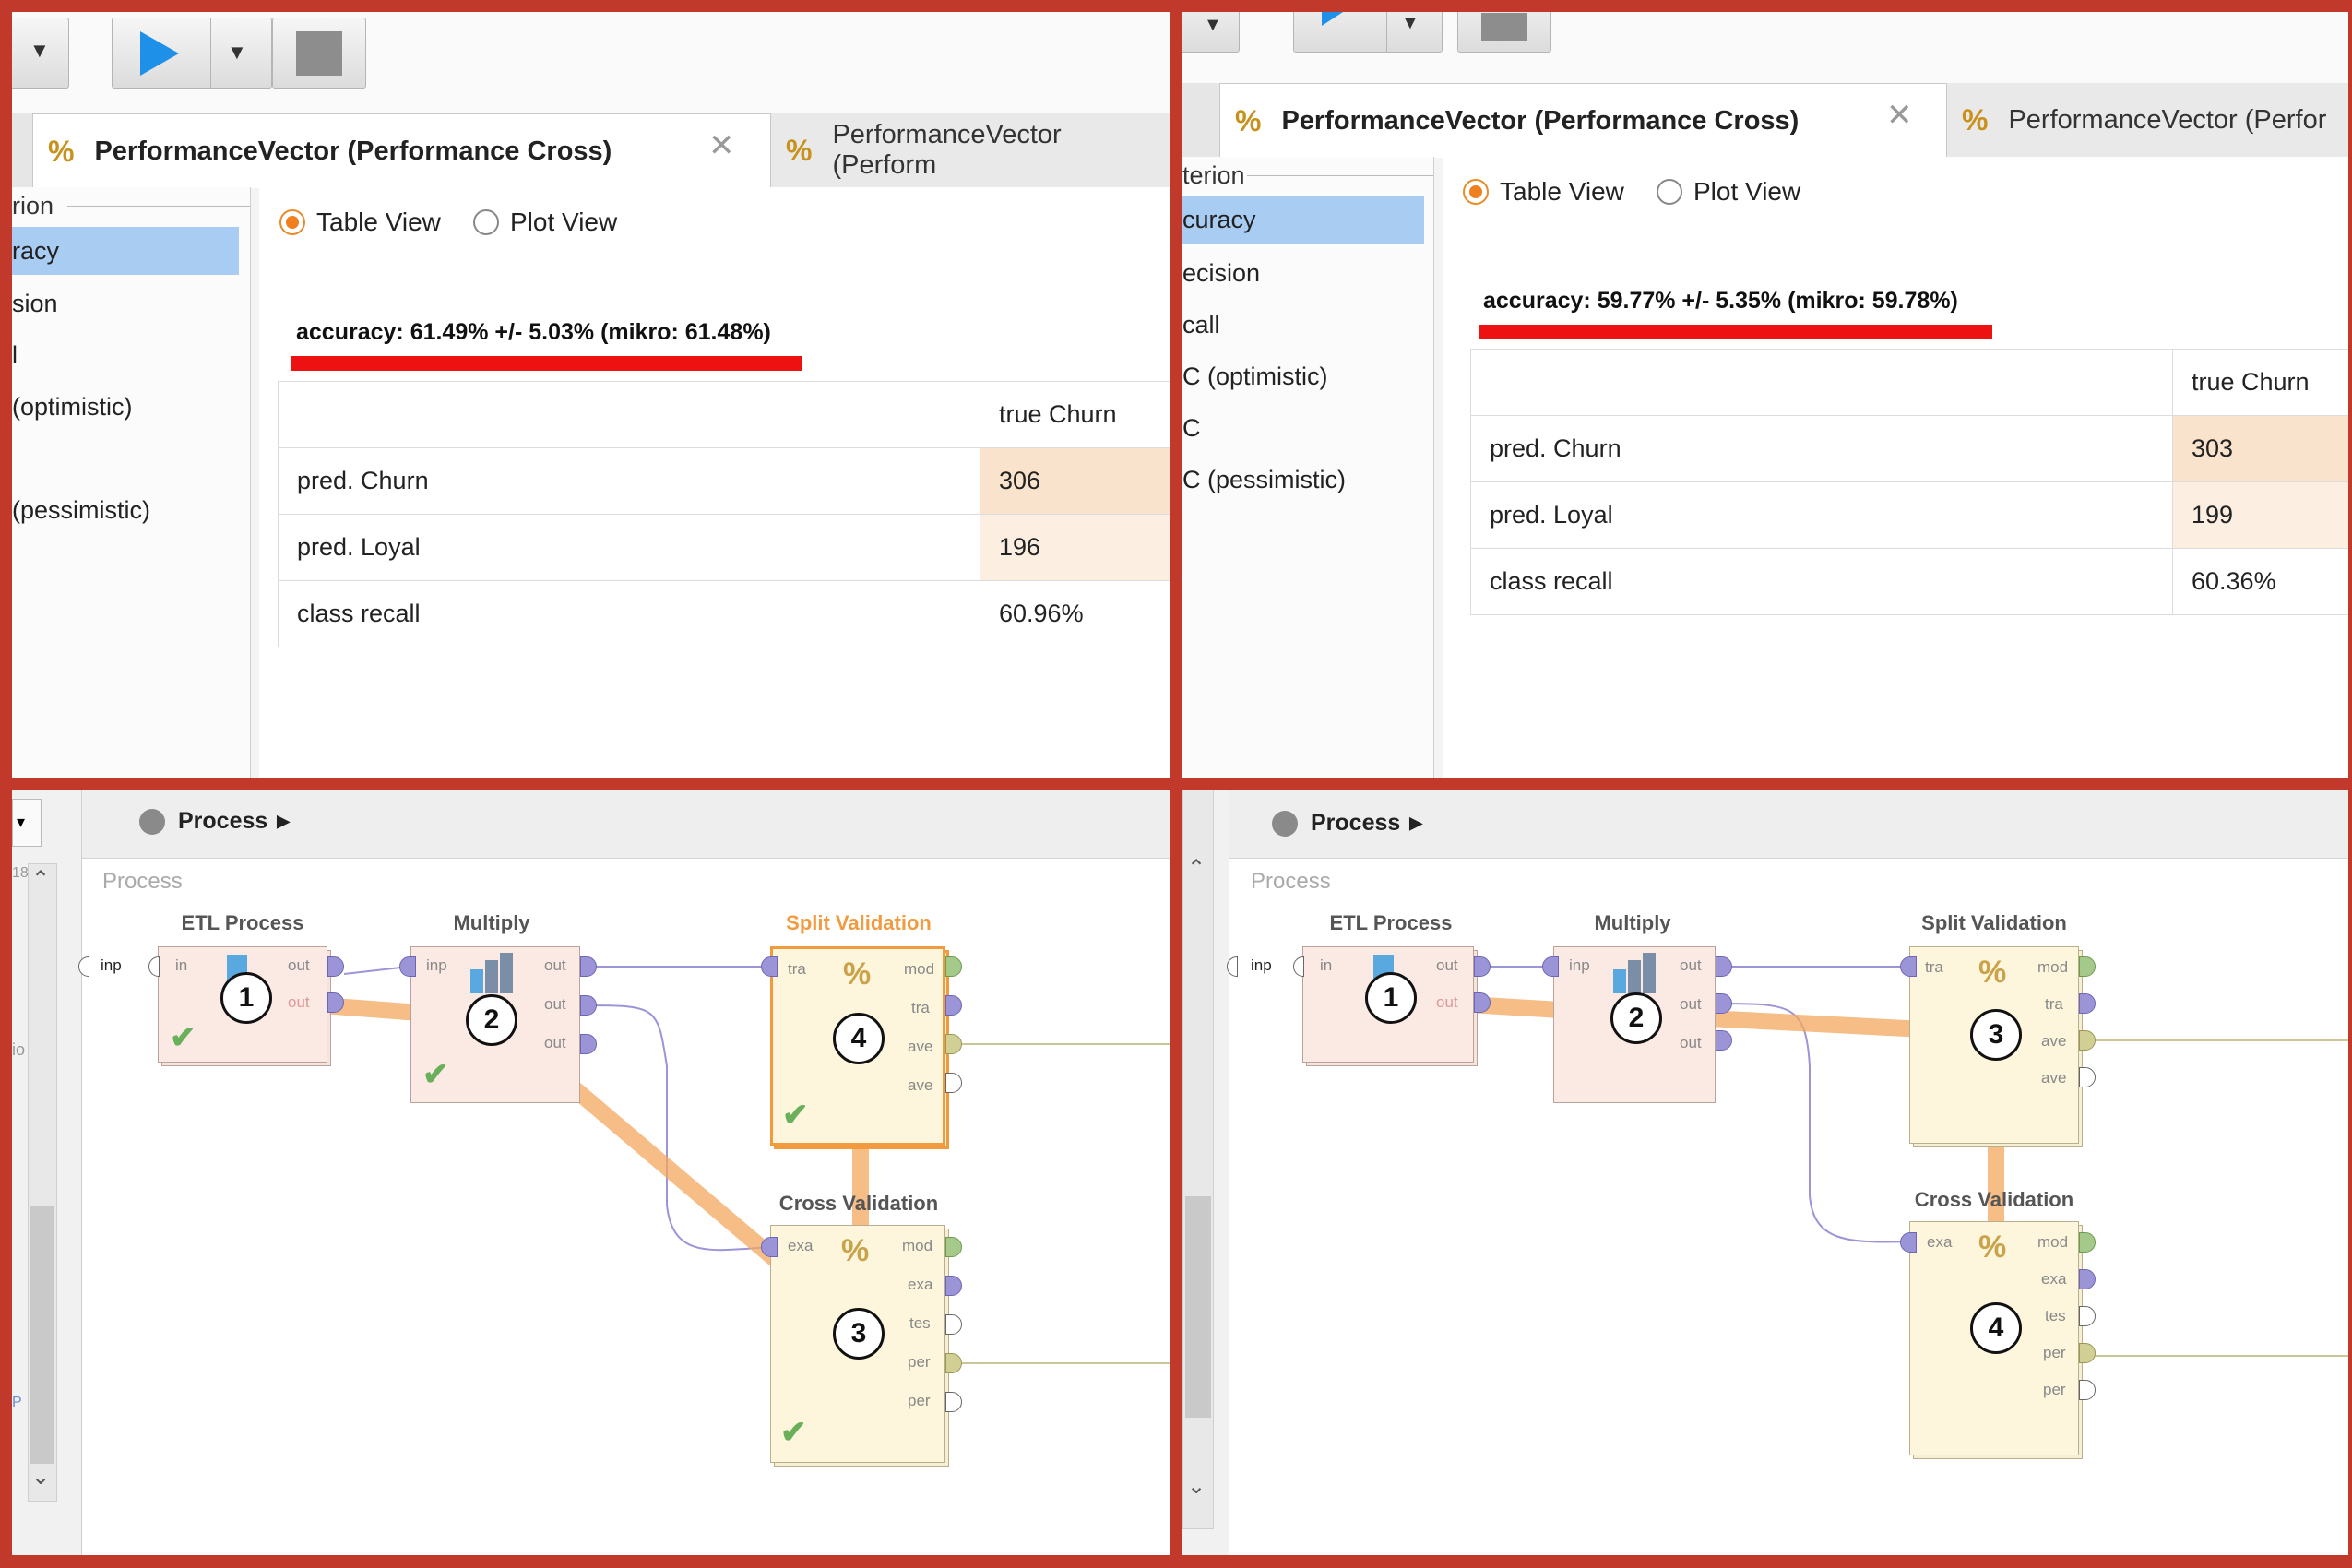  Describe the element at coordinates (1307, 325) in the screenshot. I see `criterion-recall: call` at that location.